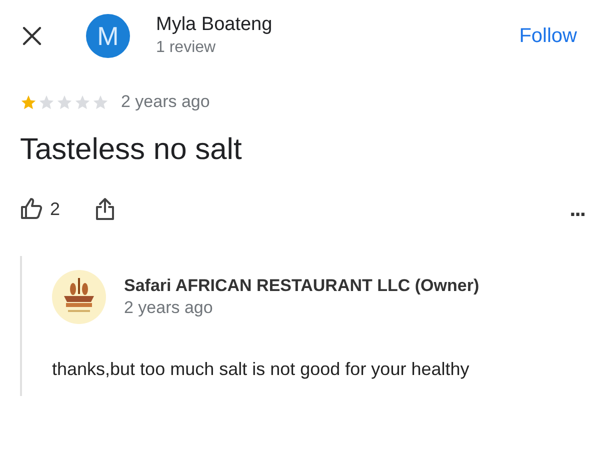 The image size is (599, 473). I want to click on logo-icon, so click(79, 297).